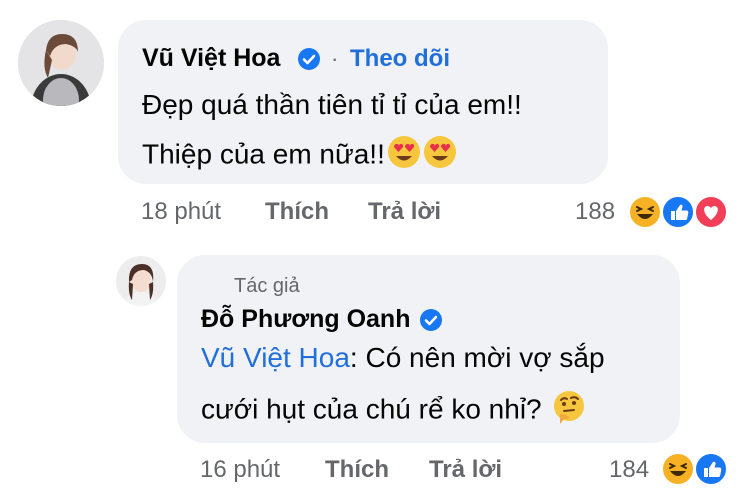 The width and height of the screenshot is (750, 501). I want to click on author-badge: Tác giả, so click(267, 286).